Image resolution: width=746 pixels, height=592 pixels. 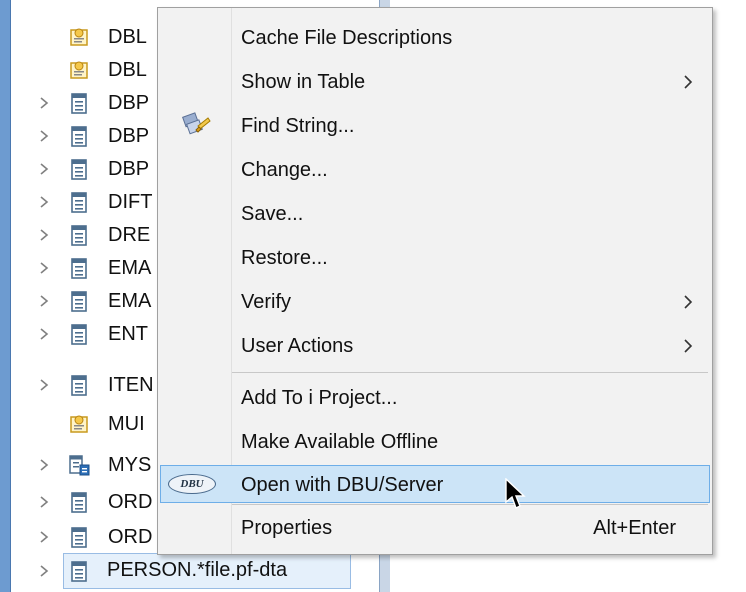 What do you see at coordinates (128, 334) in the screenshot?
I see `tree-item-label: ENT` at bounding box center [128, 334].